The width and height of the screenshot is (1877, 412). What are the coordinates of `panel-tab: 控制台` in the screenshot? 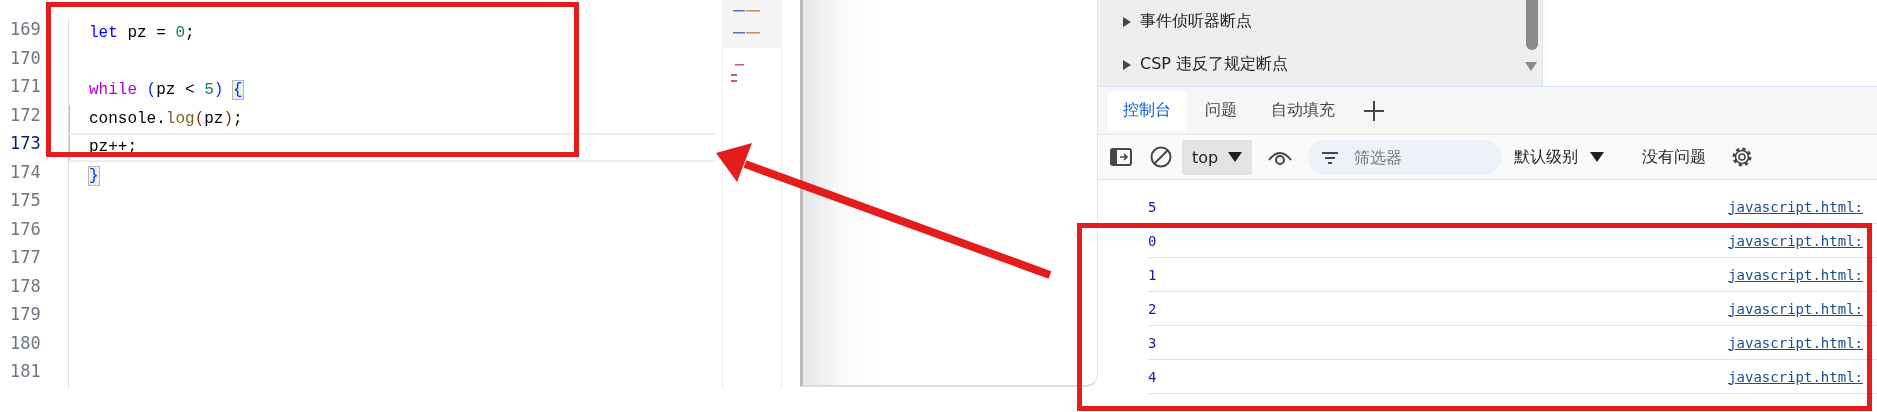 It's located at (1147, 110).